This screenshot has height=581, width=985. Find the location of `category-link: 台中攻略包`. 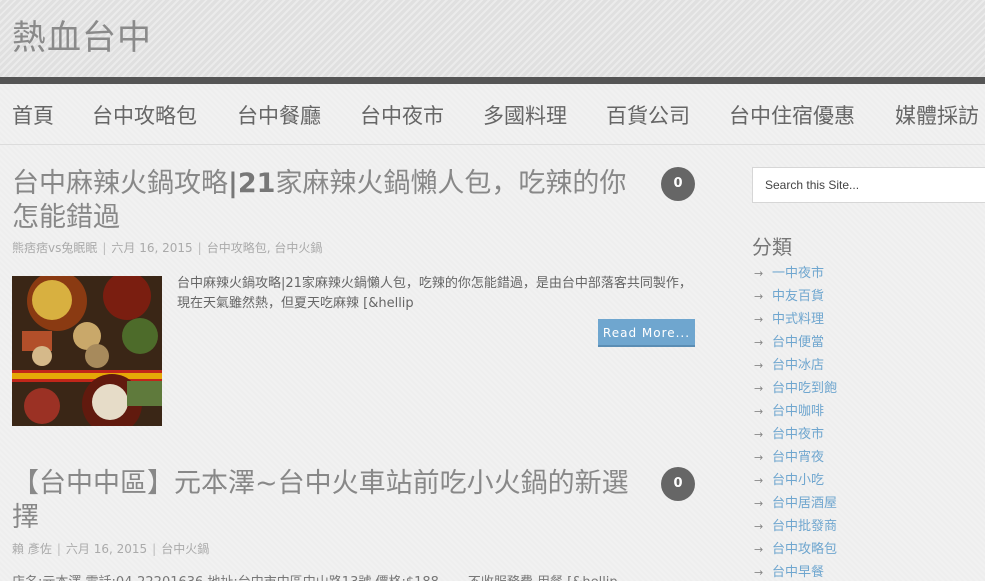

category-link: 台中攻略包 is located at coordinates (804, 549).